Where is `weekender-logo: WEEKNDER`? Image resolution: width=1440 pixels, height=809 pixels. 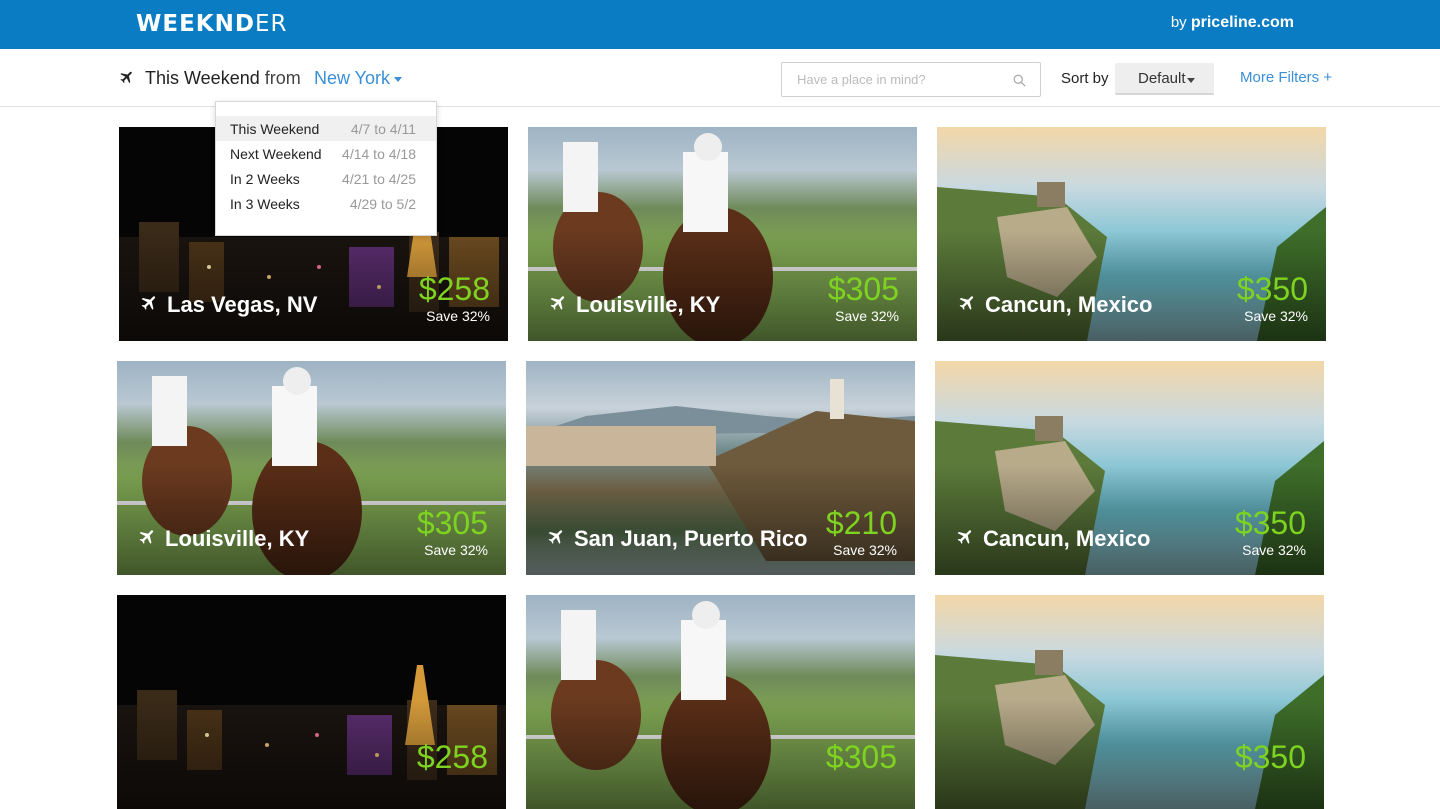 weekender-logo: WEEKNDER is located at coordinates (211, 24).